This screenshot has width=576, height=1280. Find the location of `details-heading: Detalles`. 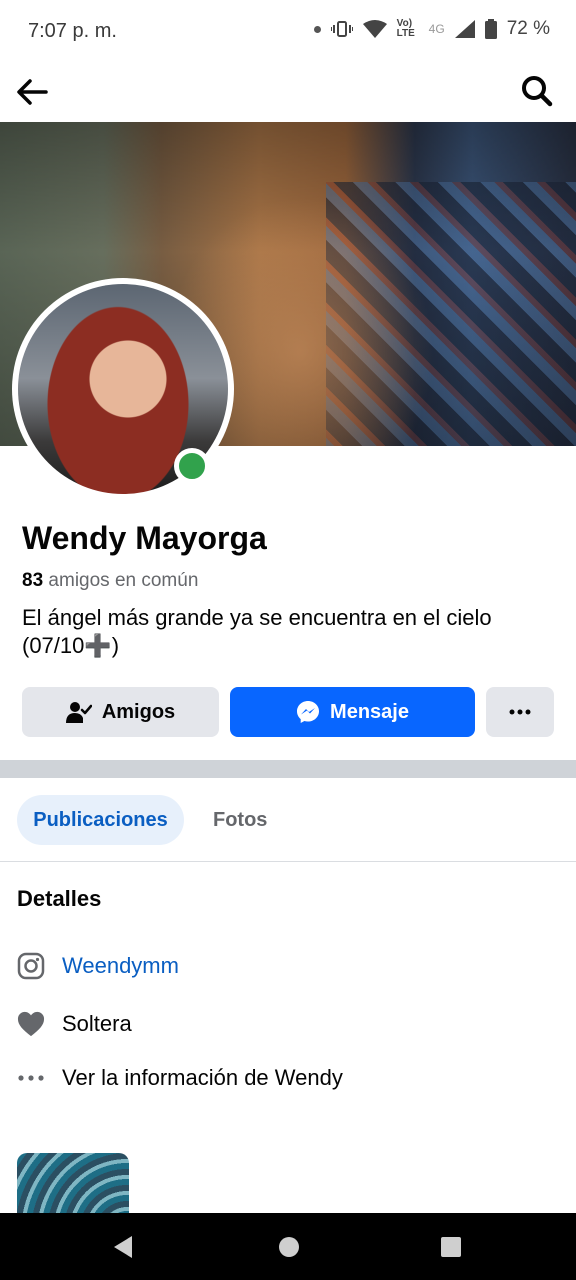

details-heading: Detalles is located at coordinates (59, 898).